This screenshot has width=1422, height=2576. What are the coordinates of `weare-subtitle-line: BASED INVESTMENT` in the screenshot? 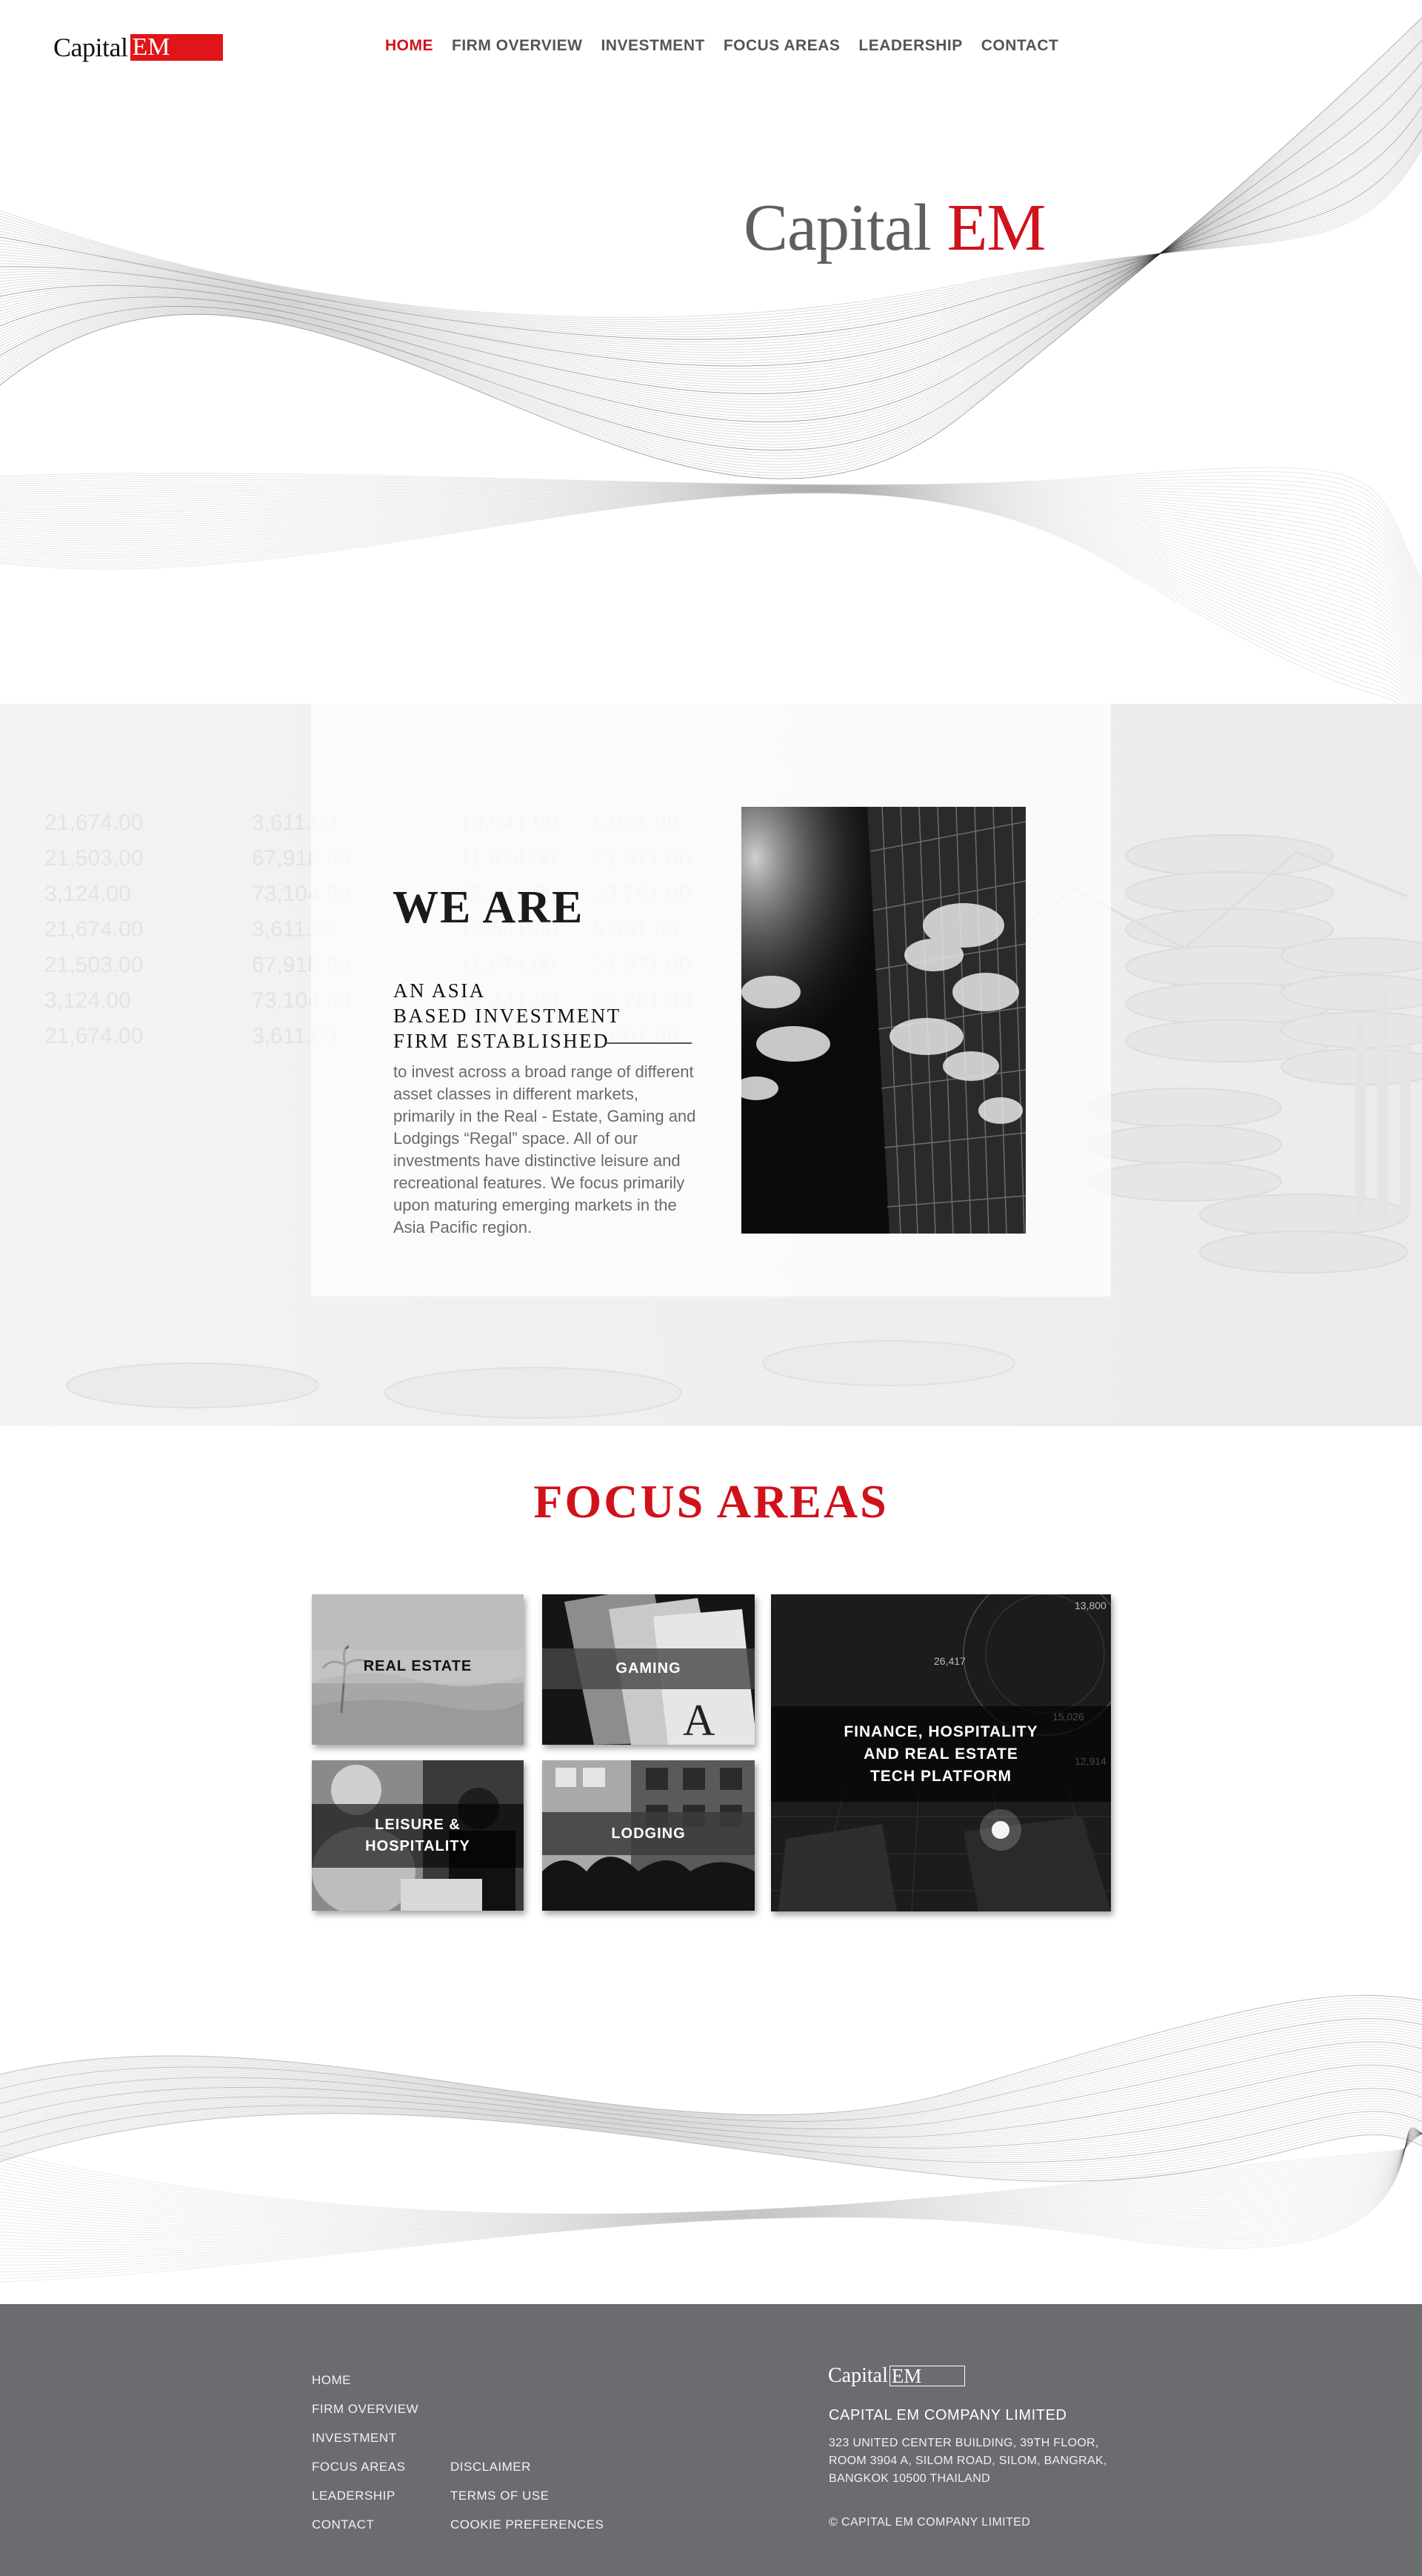 It's located at (507, 1016).